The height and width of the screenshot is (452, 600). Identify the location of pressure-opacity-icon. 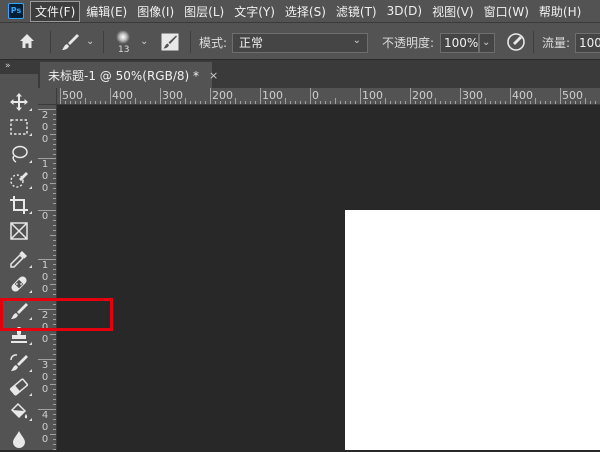
(516, 43).